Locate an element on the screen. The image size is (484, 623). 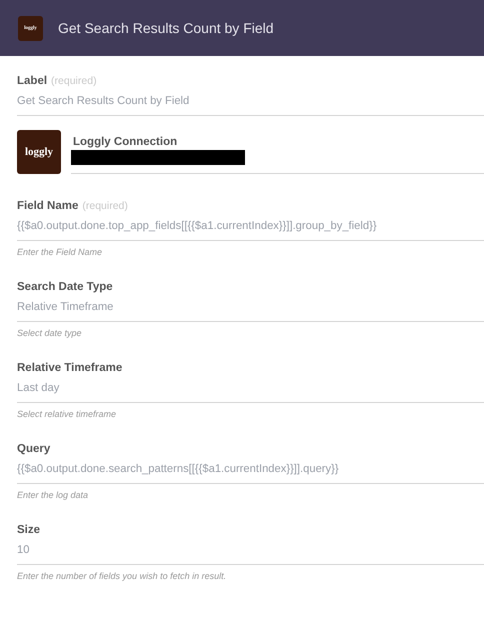
help-text: Select date type is located at coordinates (50, 333).